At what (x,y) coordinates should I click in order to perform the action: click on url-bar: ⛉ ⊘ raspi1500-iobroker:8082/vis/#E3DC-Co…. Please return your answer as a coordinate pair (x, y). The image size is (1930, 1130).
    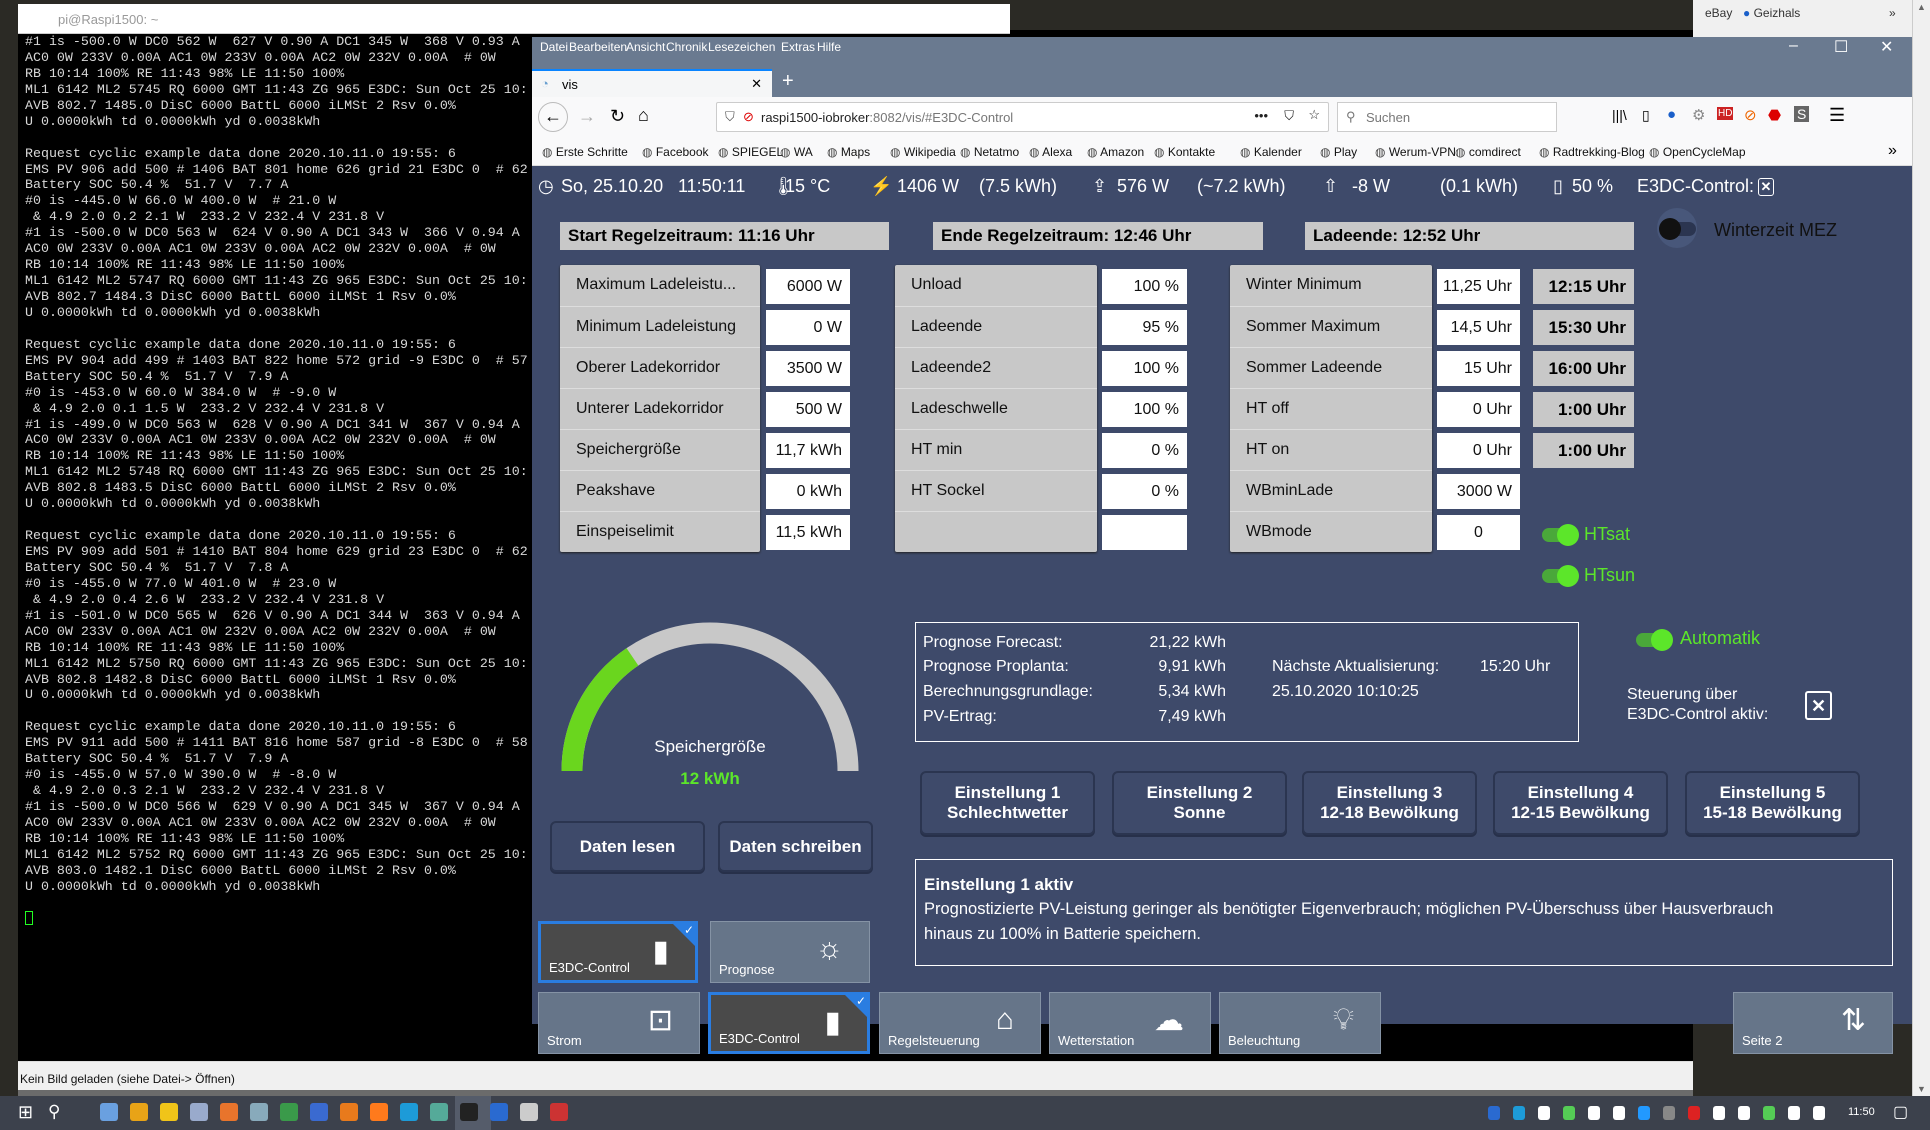
    Looking at the image, I should click on (1022, 117).